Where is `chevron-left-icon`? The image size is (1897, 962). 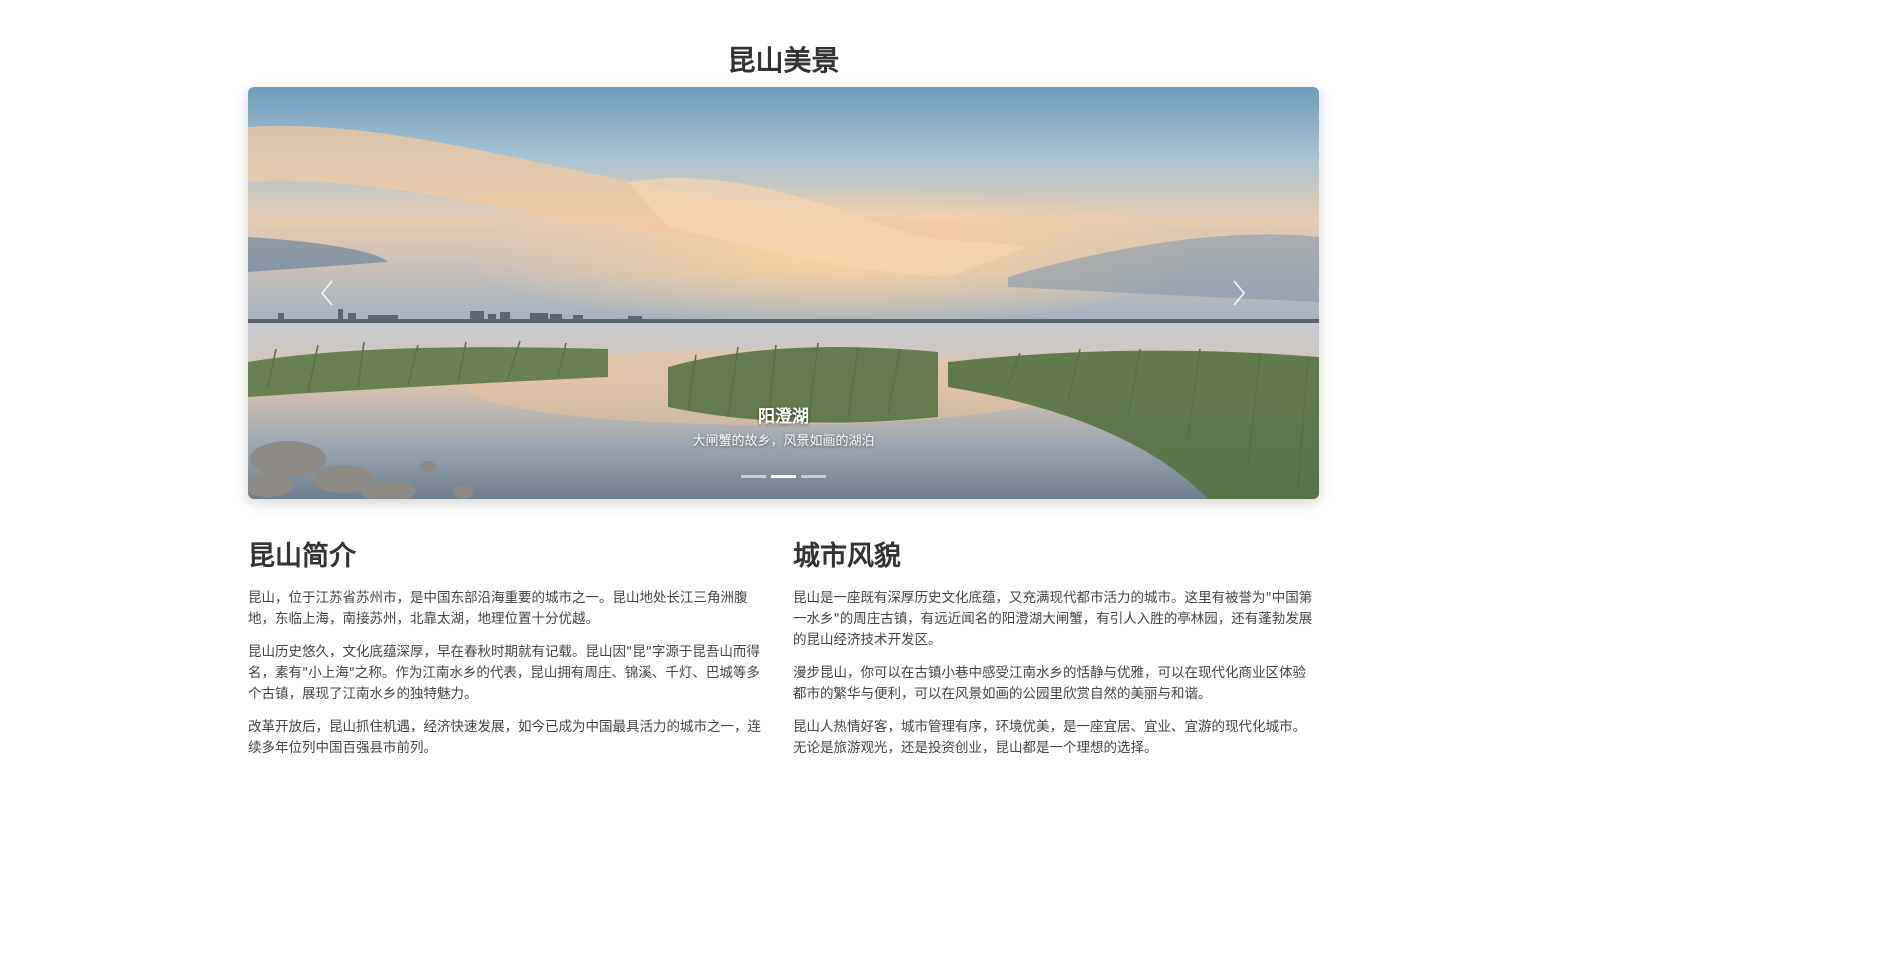 chevron-left-icon is located at coordinates (326, 293).